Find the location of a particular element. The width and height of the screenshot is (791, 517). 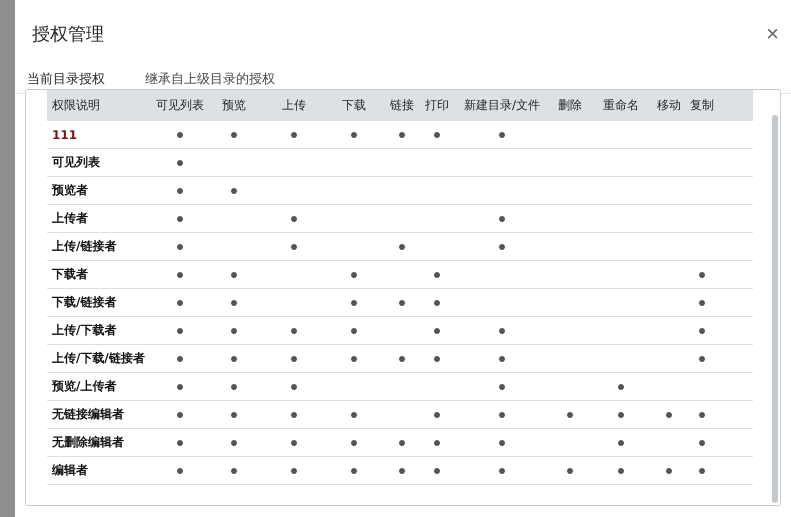

column-header: 移动 is located at coordinates (669, 105).